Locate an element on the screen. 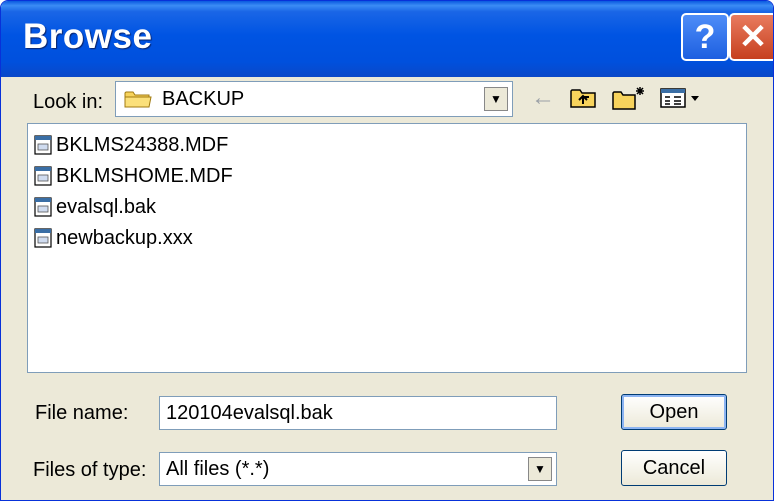 This screenshot has height=501, width=774. file-item: newbackup.xxx is located at coordinates (113, 238).